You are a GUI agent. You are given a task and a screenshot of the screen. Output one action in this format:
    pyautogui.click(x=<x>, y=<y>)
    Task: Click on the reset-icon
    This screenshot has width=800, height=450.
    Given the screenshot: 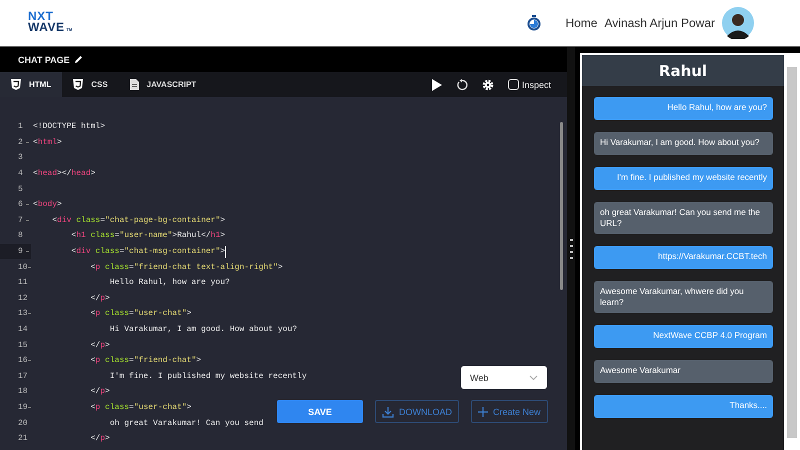 What is the action you would take?
    pyautogui.click(x=462, y=84)
    